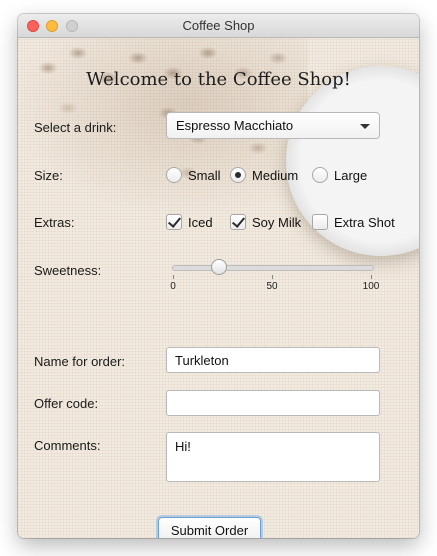 The width and height of the screenshot is (437, 556). Describe the element at coordinates (68, 270) in the screenshot. I see `sweetness-label: Sweetness:` at that location.